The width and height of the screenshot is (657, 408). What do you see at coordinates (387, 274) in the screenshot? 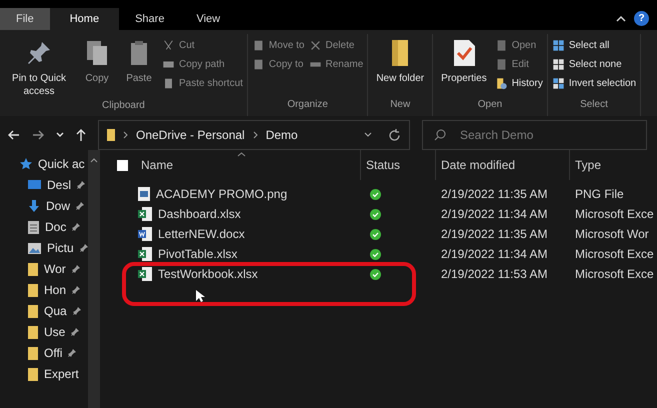
I see `file-row: TestWorkbook.xlsx 2/19/2022 11:53 AM Microsoft Exce` at bounding box center [387, 274].